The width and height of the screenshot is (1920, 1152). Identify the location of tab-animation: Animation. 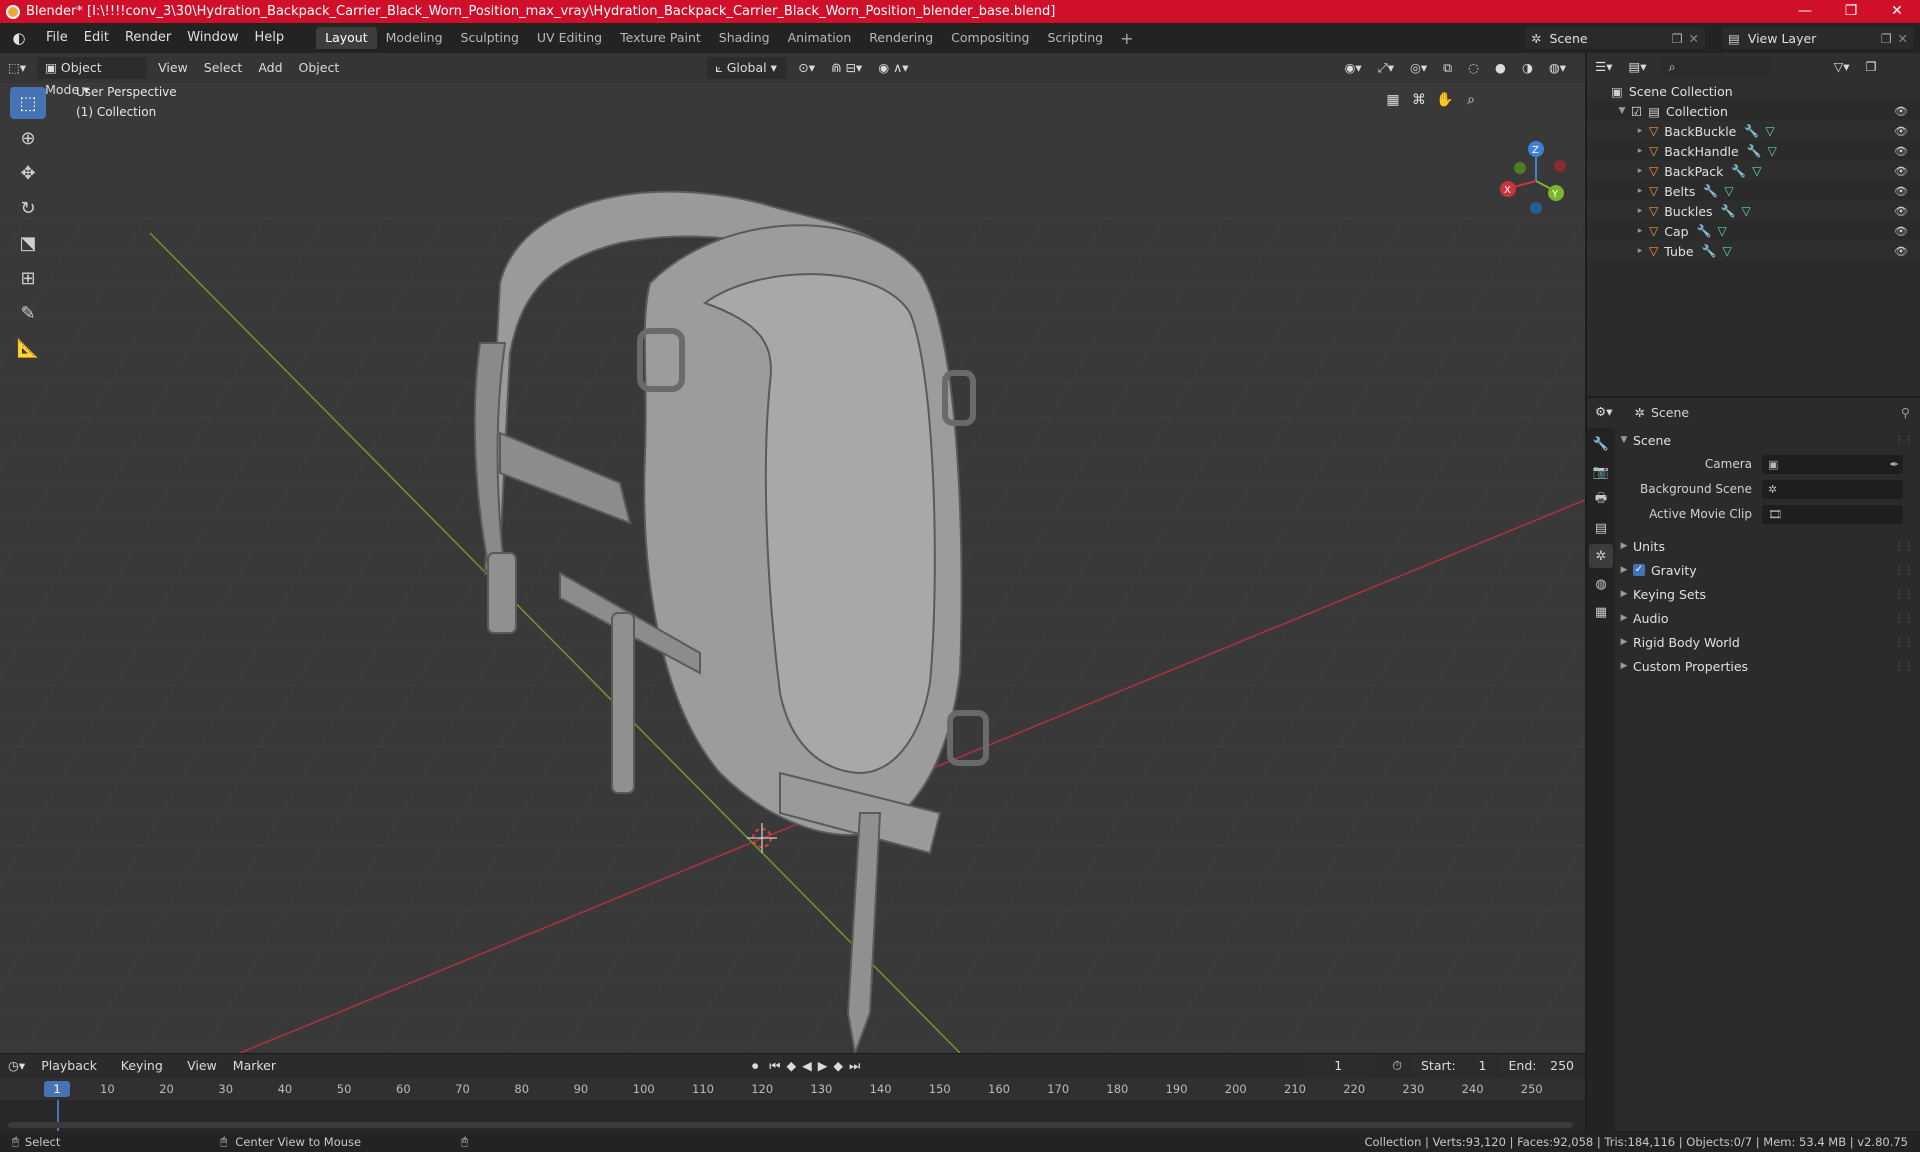
(820, 38).